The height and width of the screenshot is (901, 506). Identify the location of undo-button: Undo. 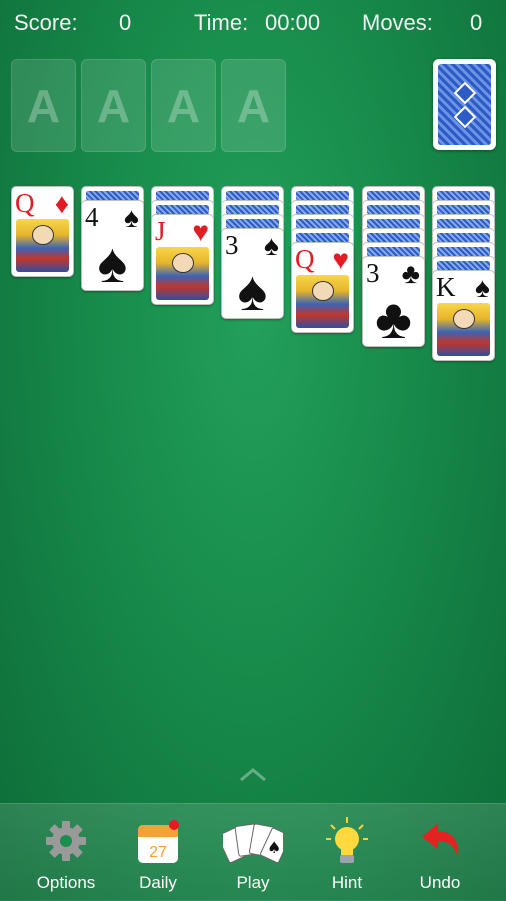
(440, 852).